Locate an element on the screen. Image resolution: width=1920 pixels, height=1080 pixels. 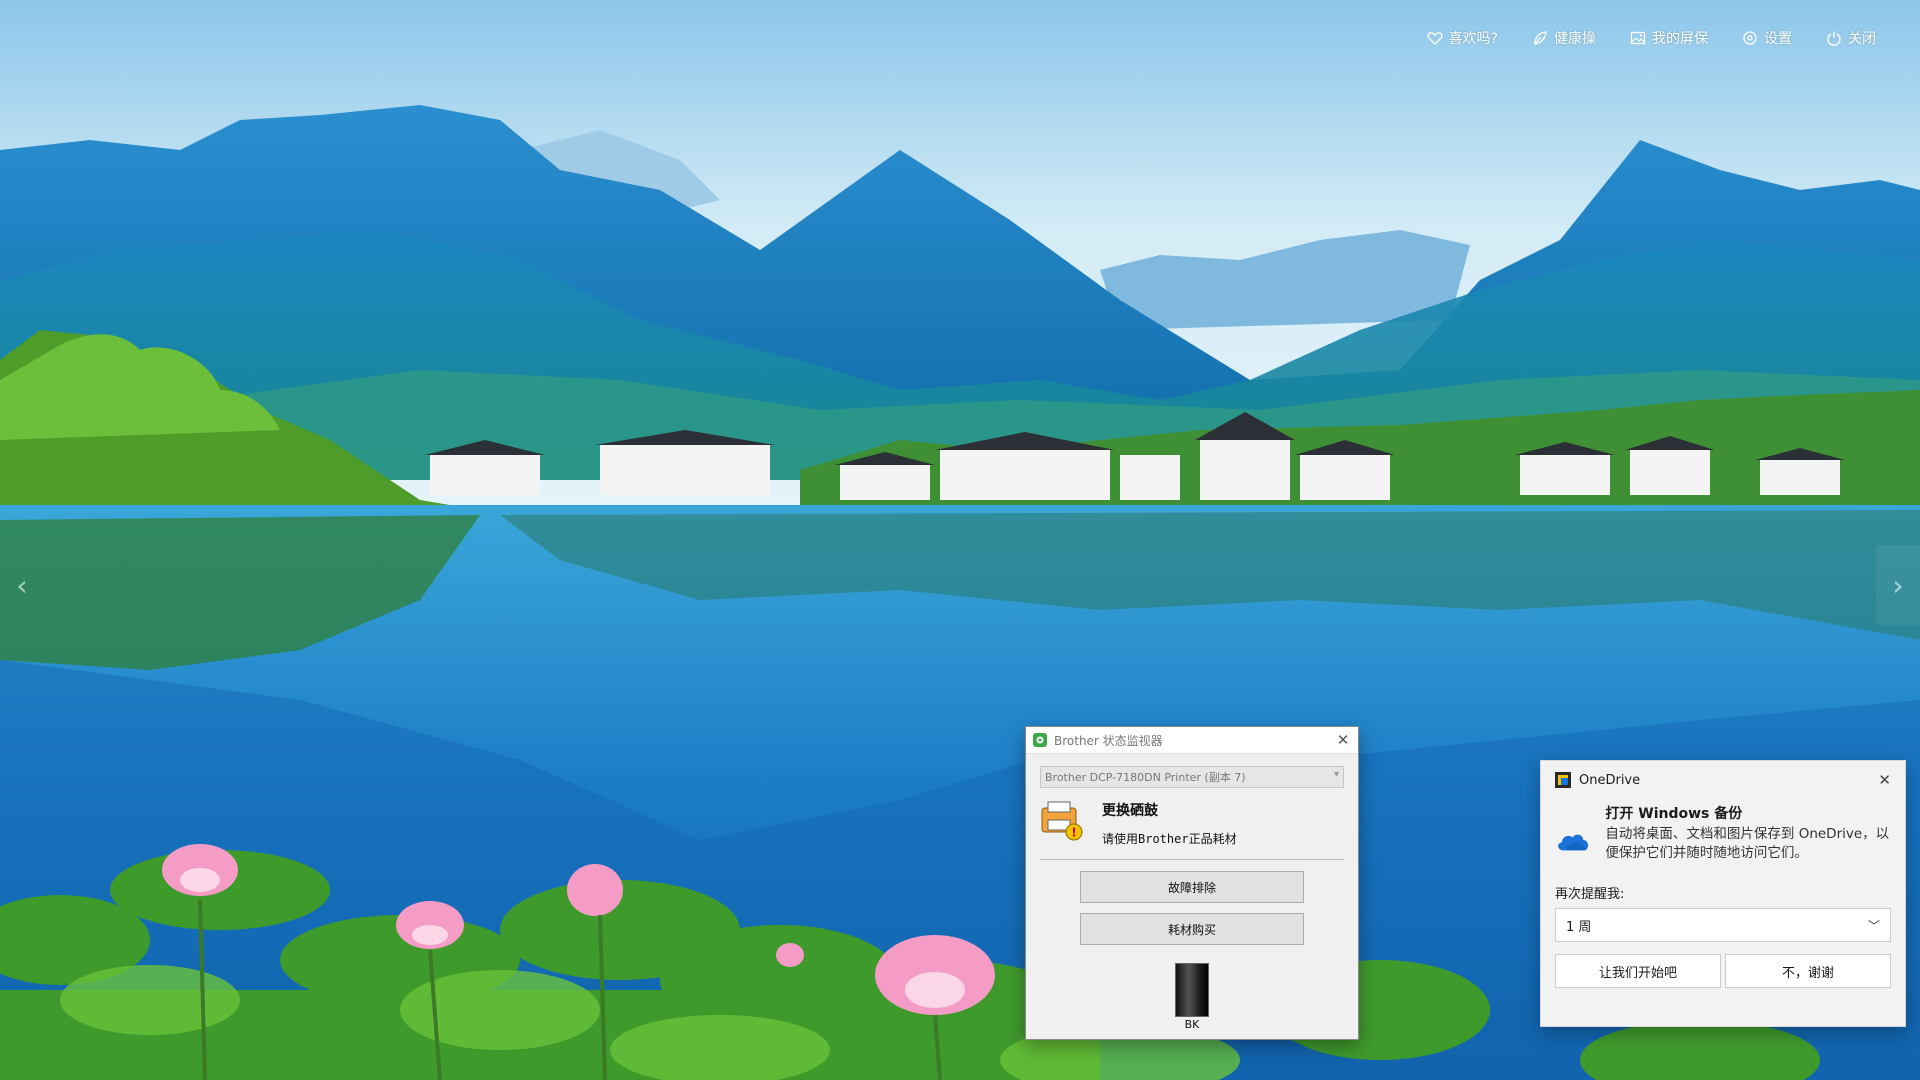
close-button: ✕ is located at coordinates (1343, 740).